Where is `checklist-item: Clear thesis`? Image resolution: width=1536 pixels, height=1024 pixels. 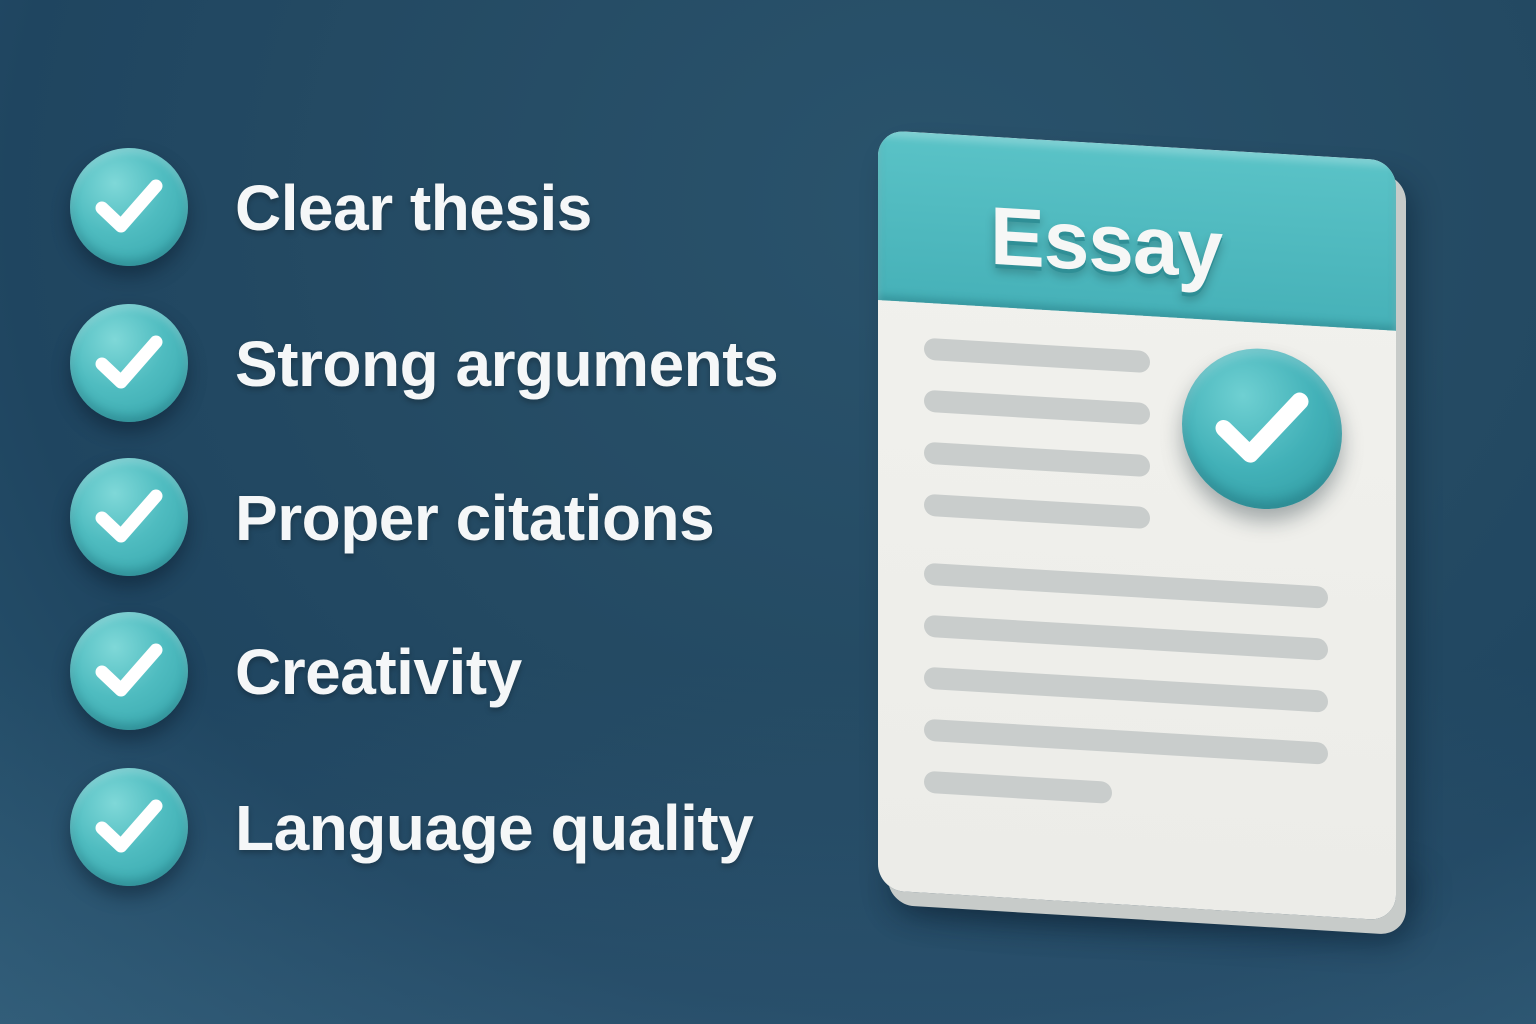 checklist-item: Clear thesis is located at coordinates (470, 208).